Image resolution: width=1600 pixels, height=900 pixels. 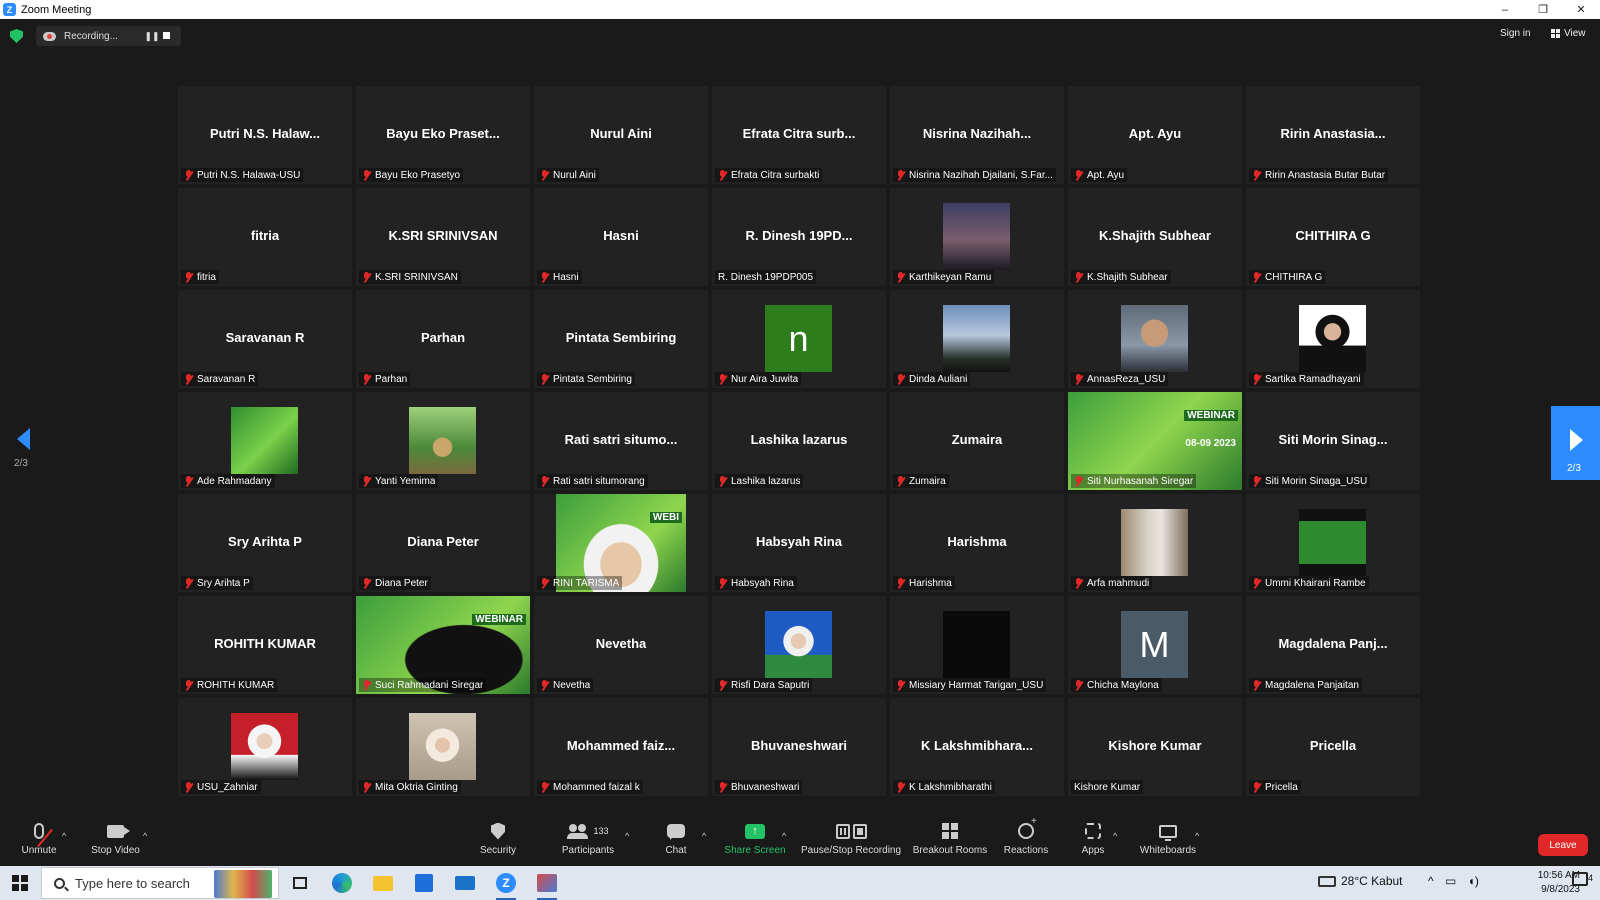 What do you see at coordinates (704, 836) in the screenshot?
I see `chat-options-caret: ^` at bounding box center [704, 836].